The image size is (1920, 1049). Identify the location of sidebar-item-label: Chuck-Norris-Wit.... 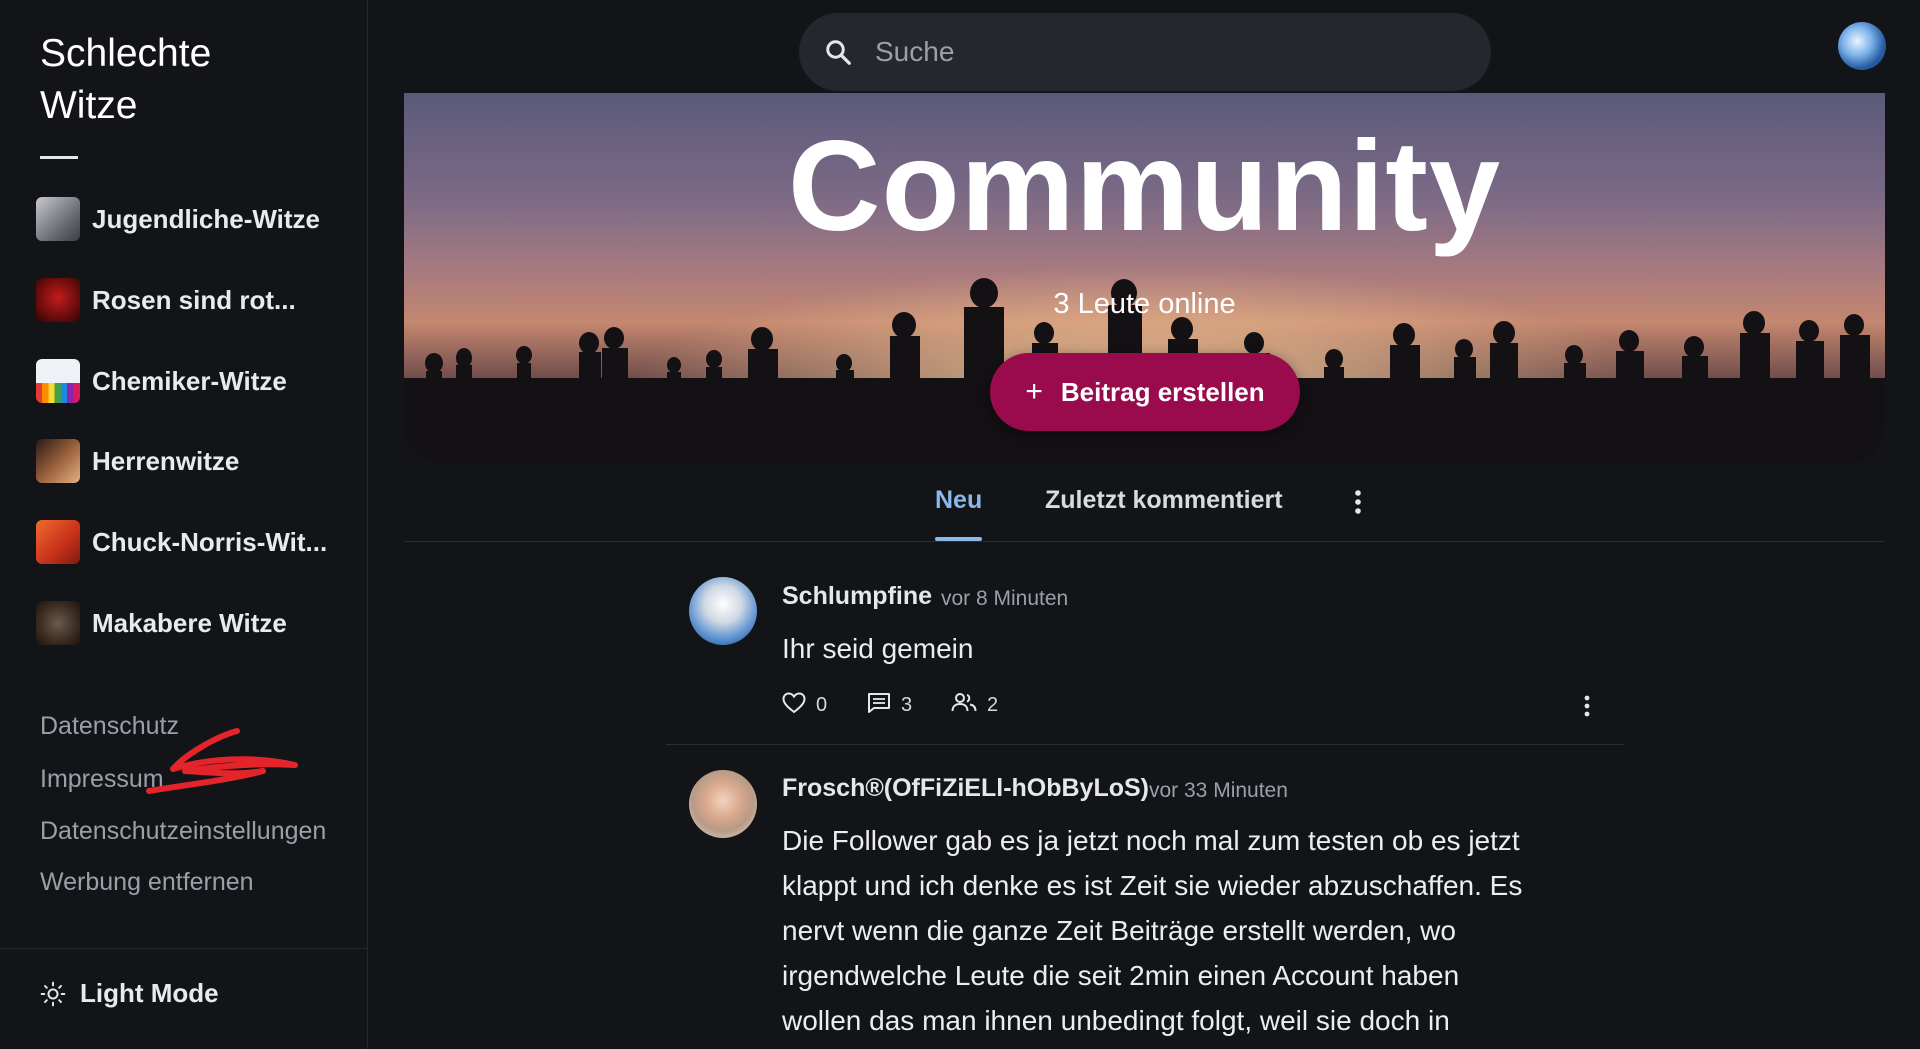
(210, 541).